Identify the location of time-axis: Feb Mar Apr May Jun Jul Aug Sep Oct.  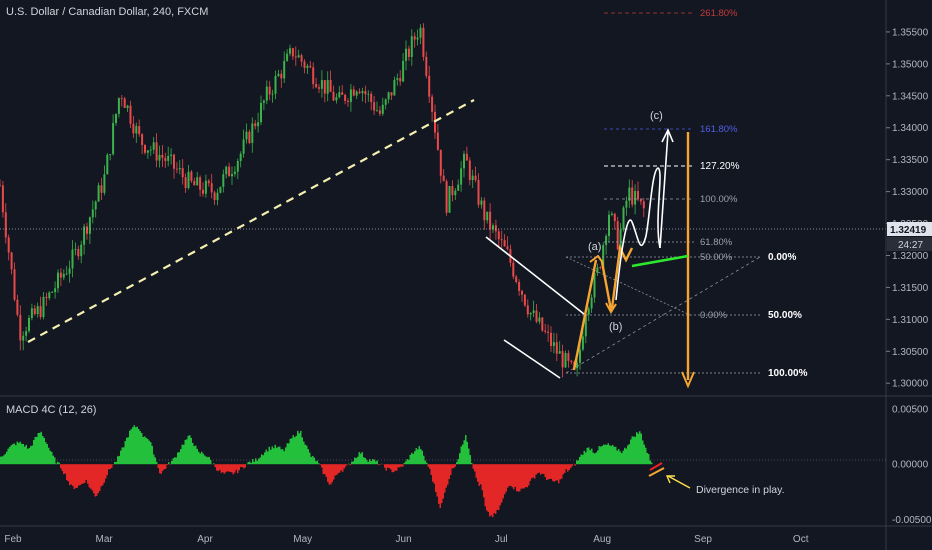
(406, 539).